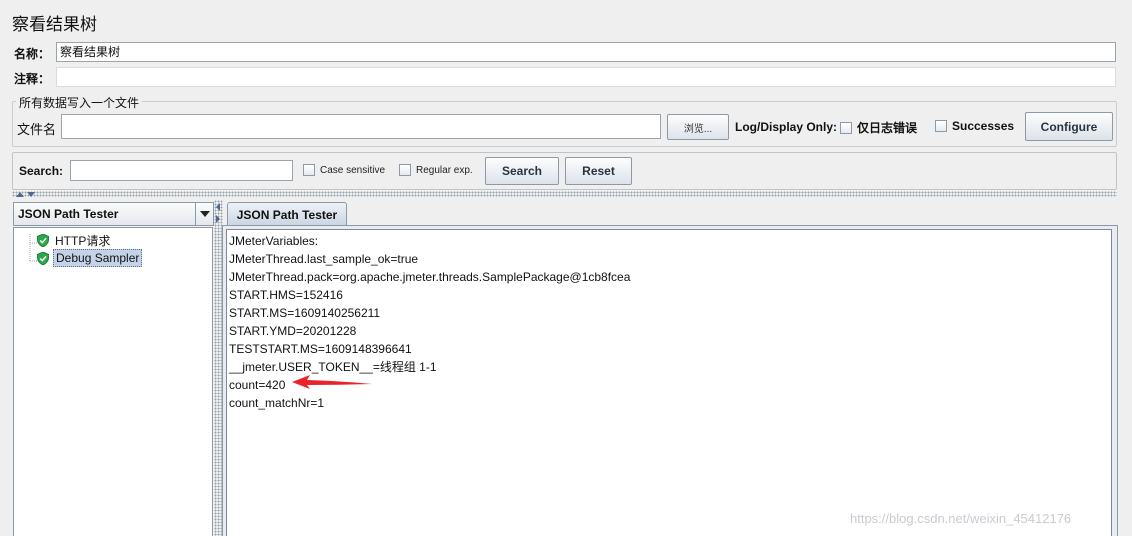 This screenshot has height=536, width=1132. Describe the element at coordinates (405, 170) in the screenshot. I see `regex-checkbox` at that location.